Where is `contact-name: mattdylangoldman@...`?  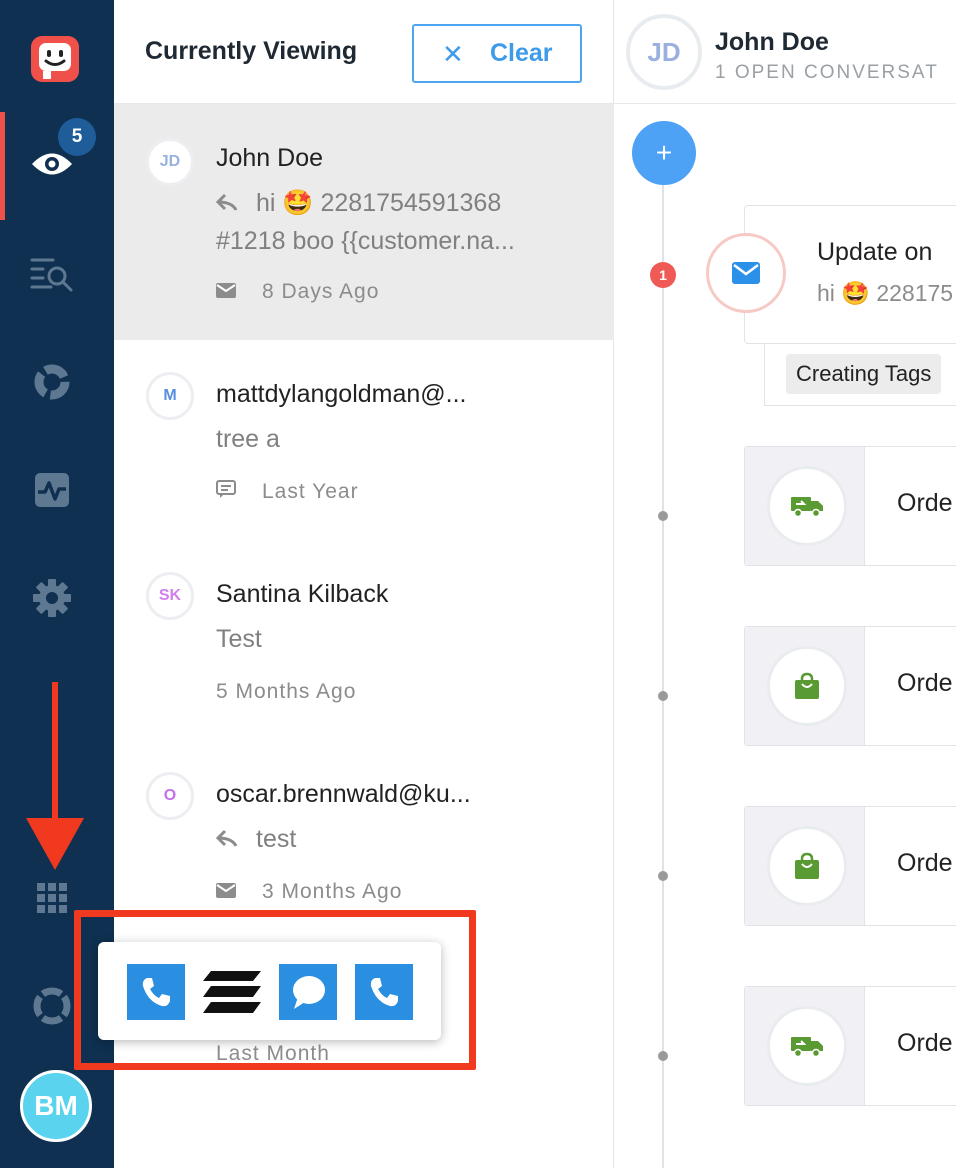 contact-name: mattdylangoldman@... is located at coordinates (341, 394).